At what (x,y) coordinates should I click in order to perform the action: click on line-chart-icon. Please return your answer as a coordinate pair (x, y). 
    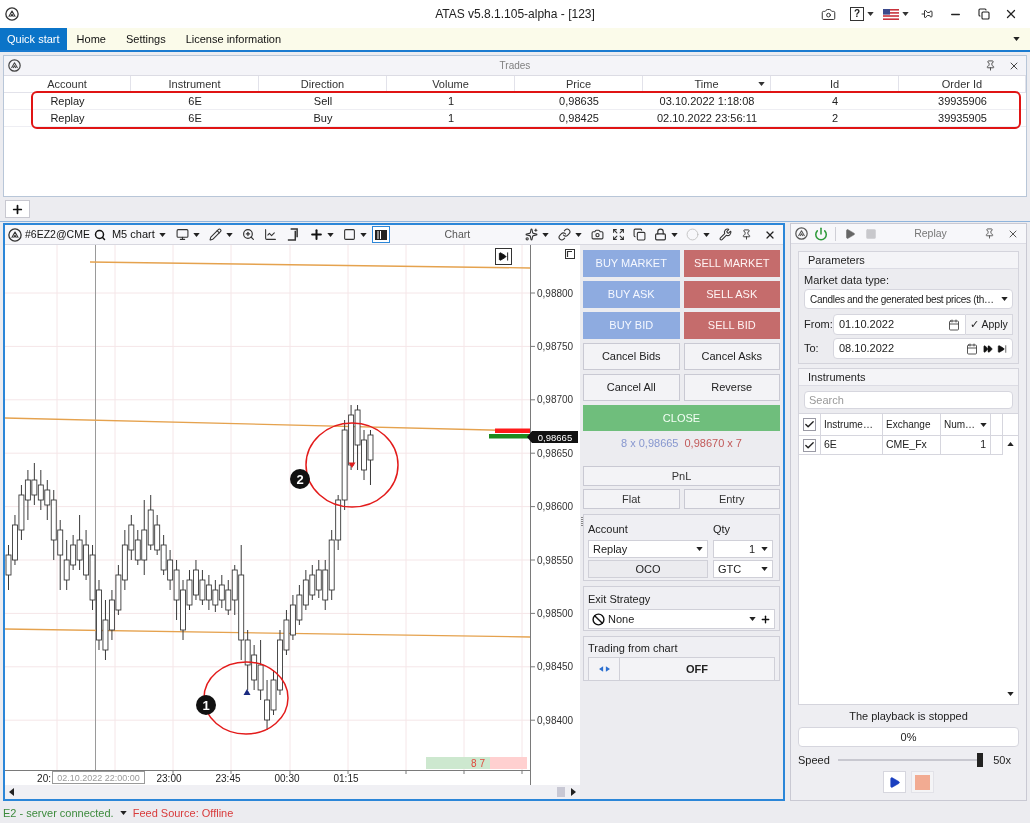
    Looking at the image, I should click on (270, 234).